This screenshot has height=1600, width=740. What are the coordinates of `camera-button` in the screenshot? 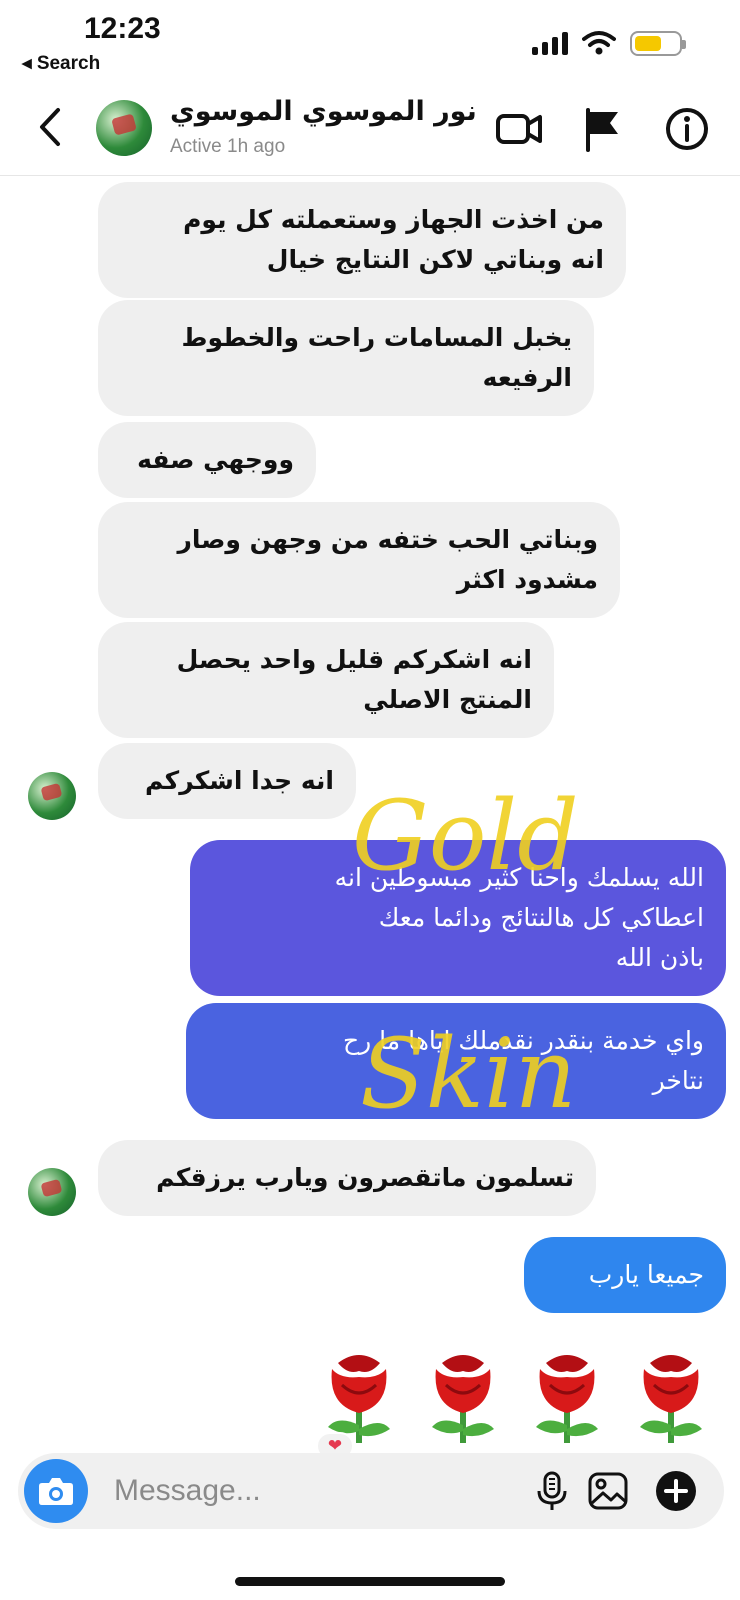 It's located at (56, 1491).